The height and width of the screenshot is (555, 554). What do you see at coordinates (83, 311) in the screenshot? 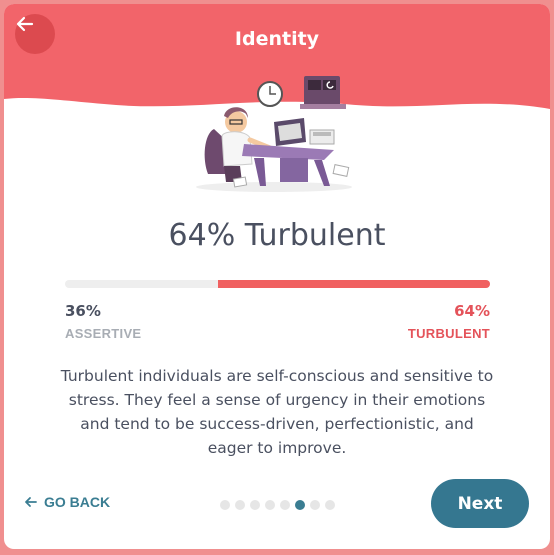
I see `assertive-percentage: 36%` at bounding box center [83, 311].